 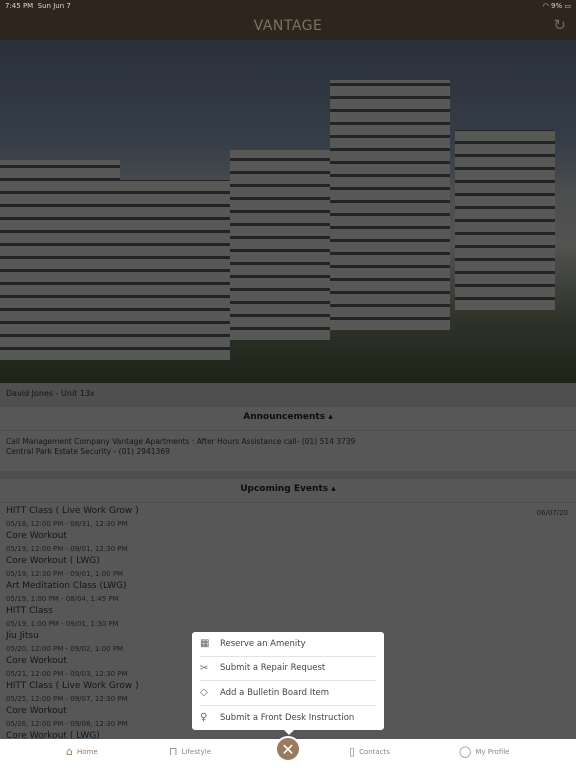 I want to click on tab-label: Contacts, so click(x=374, y=751).